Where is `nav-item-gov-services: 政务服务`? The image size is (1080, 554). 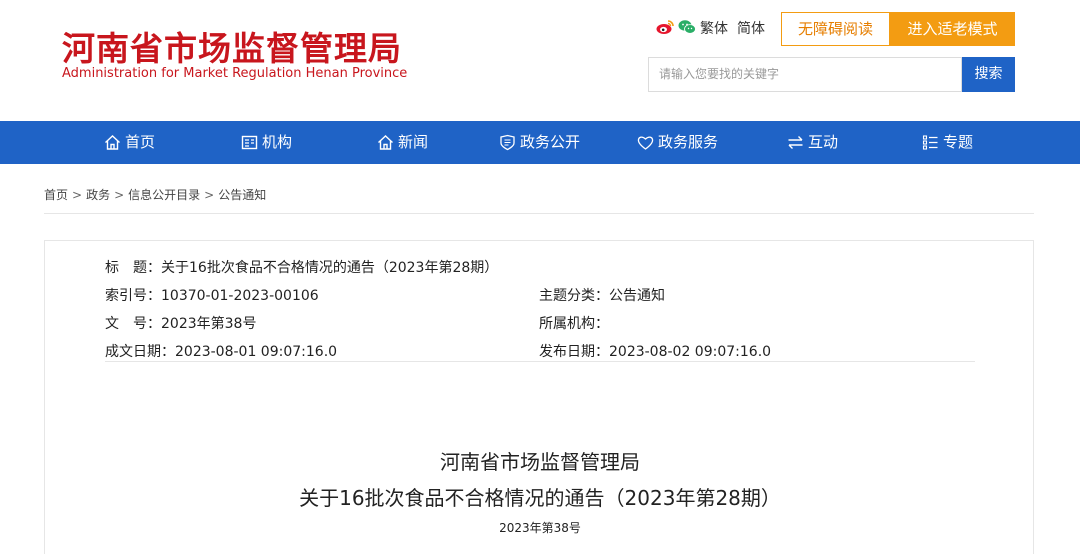
nav-item-gov-services: 政务服务 is located at coordinates (677, 142).